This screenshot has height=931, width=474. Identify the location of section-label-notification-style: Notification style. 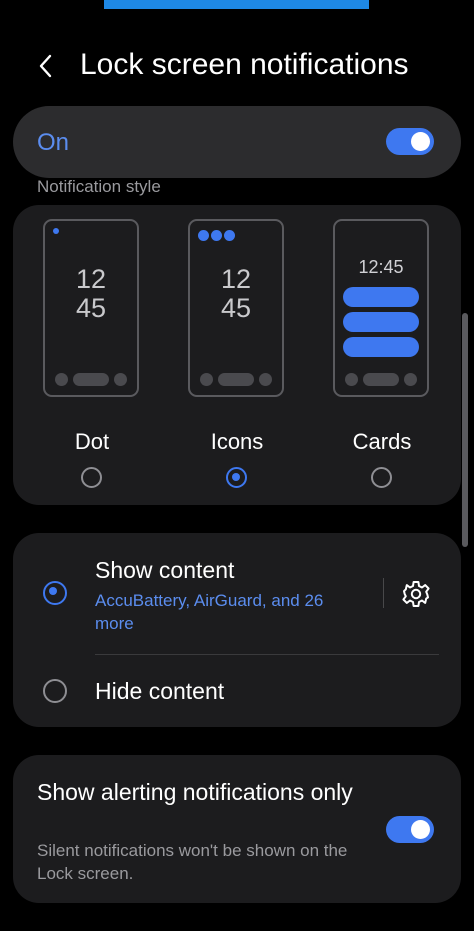
(99, 186).